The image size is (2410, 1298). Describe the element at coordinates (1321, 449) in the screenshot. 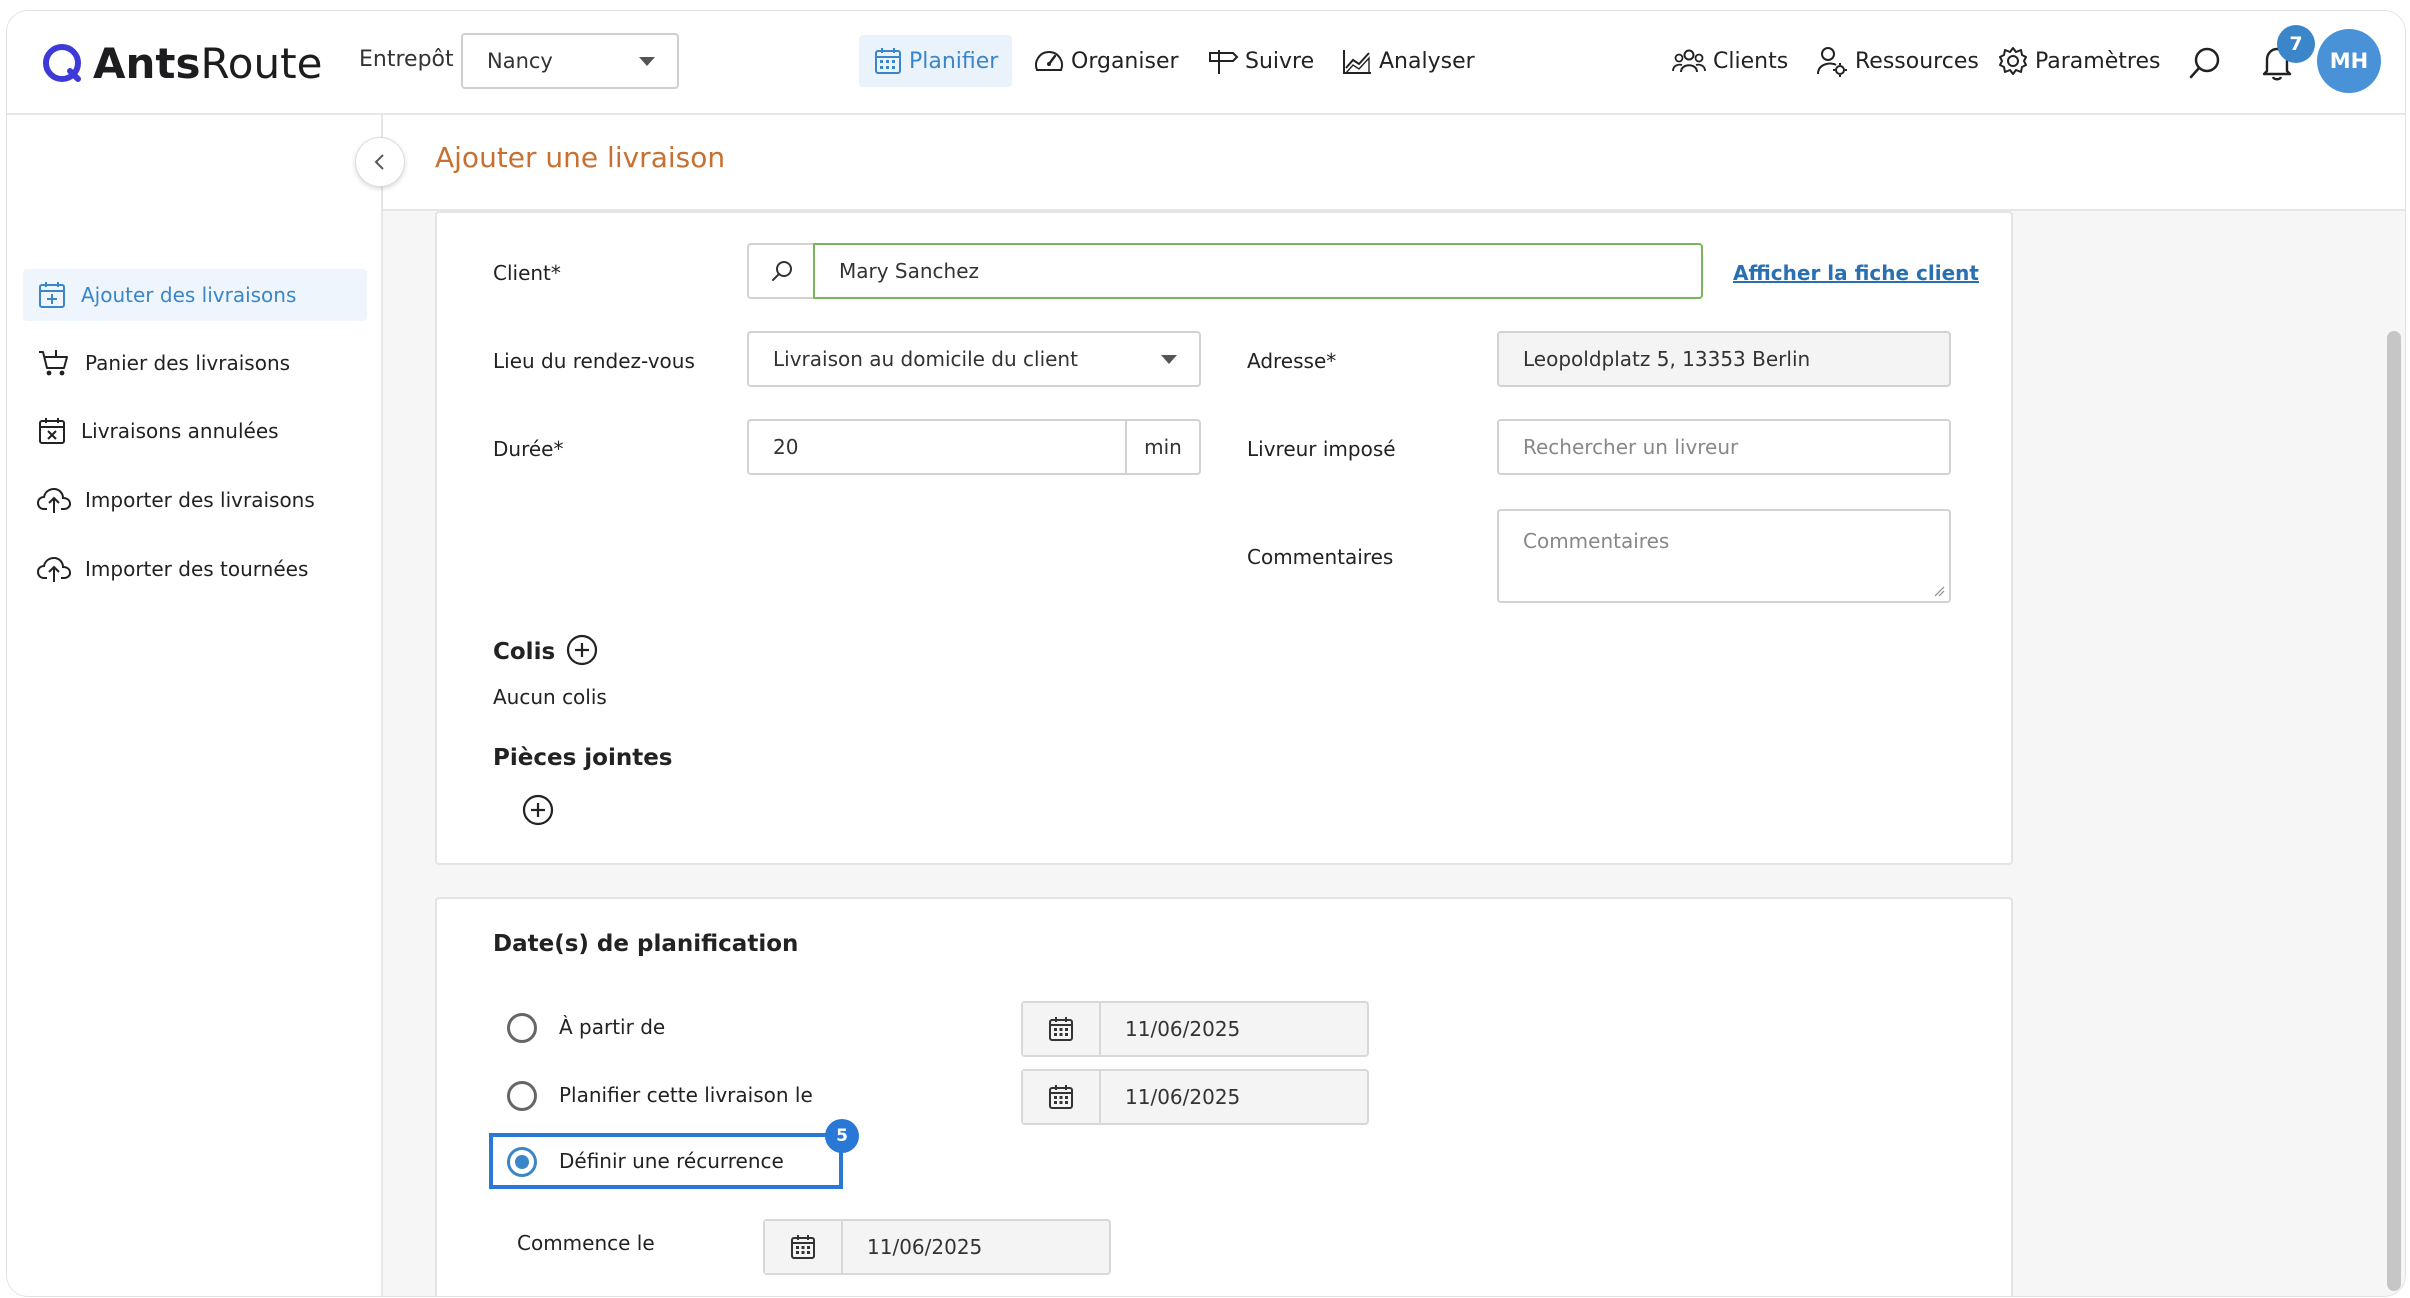

I see `imposed-driver-label: Livreur imposé` at that location.